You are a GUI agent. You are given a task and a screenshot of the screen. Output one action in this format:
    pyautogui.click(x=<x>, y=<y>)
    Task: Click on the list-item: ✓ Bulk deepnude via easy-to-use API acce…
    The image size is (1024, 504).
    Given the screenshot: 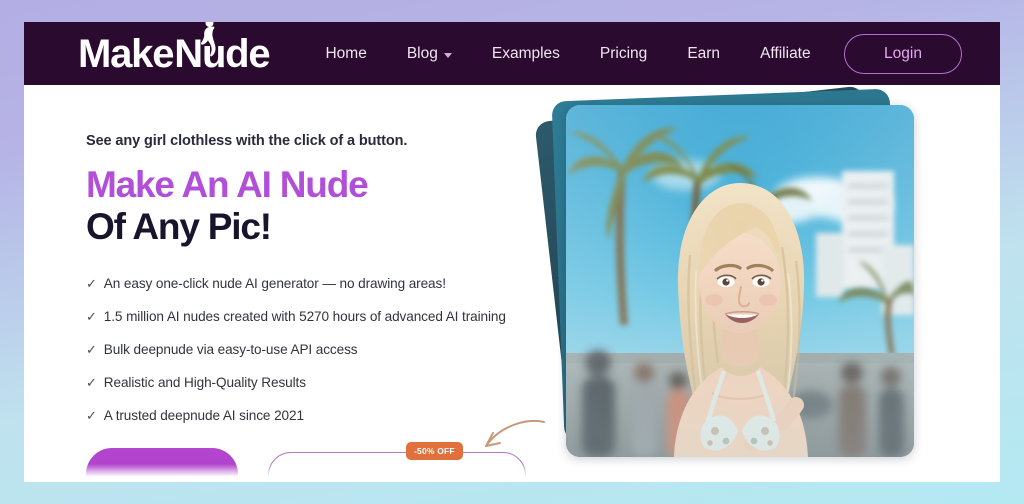 What is the action you would take?
    pyautogui.click(x=315, y=350)
    